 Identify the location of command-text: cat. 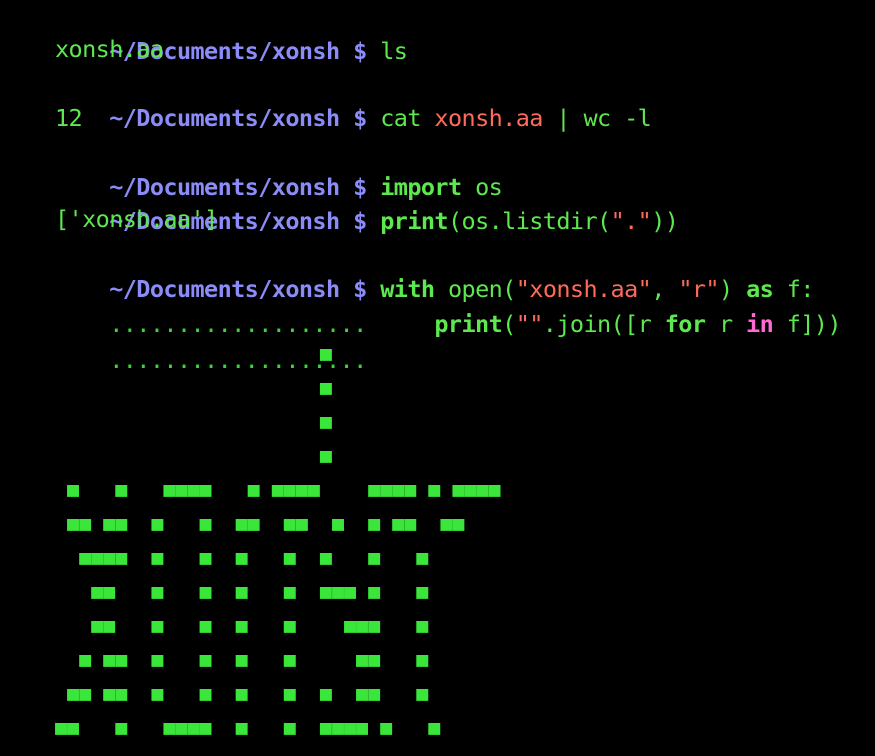
(407, 118).